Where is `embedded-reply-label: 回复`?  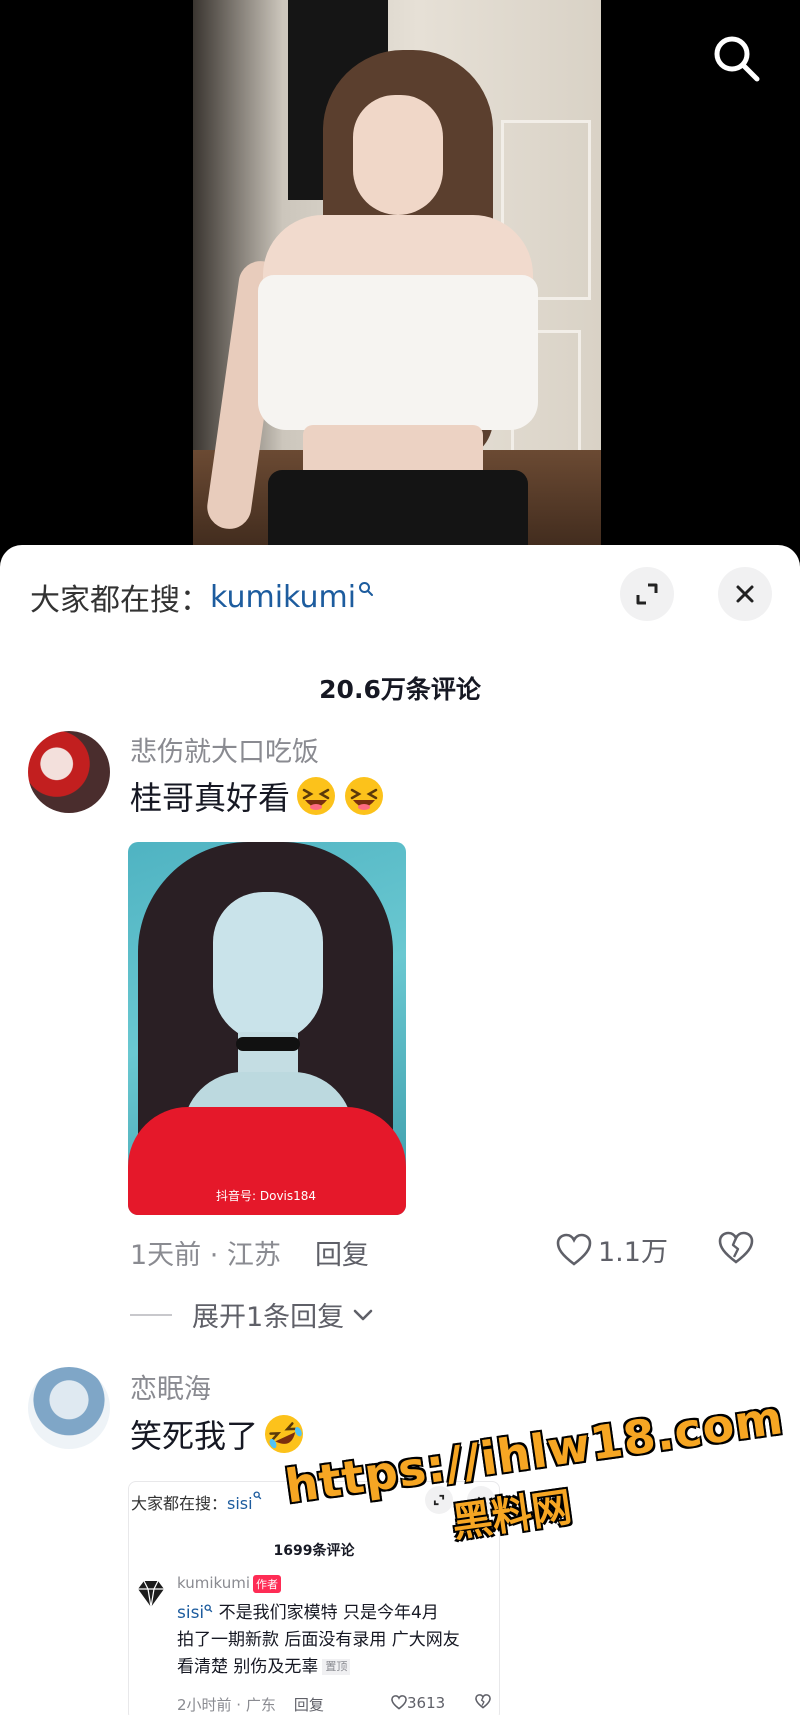
embedded-reply-label: 回复 is located at coordinates (308, 1705).